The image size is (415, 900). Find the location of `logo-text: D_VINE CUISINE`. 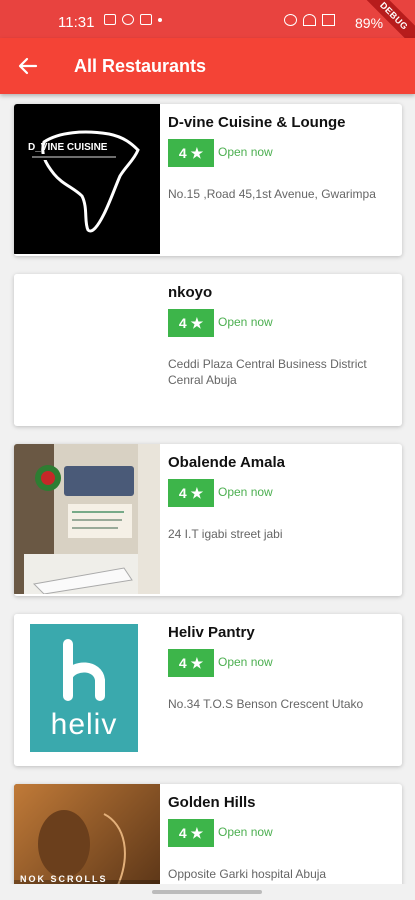

logo-text: D_VINE CUISINE is located at coordinates (68, 147).